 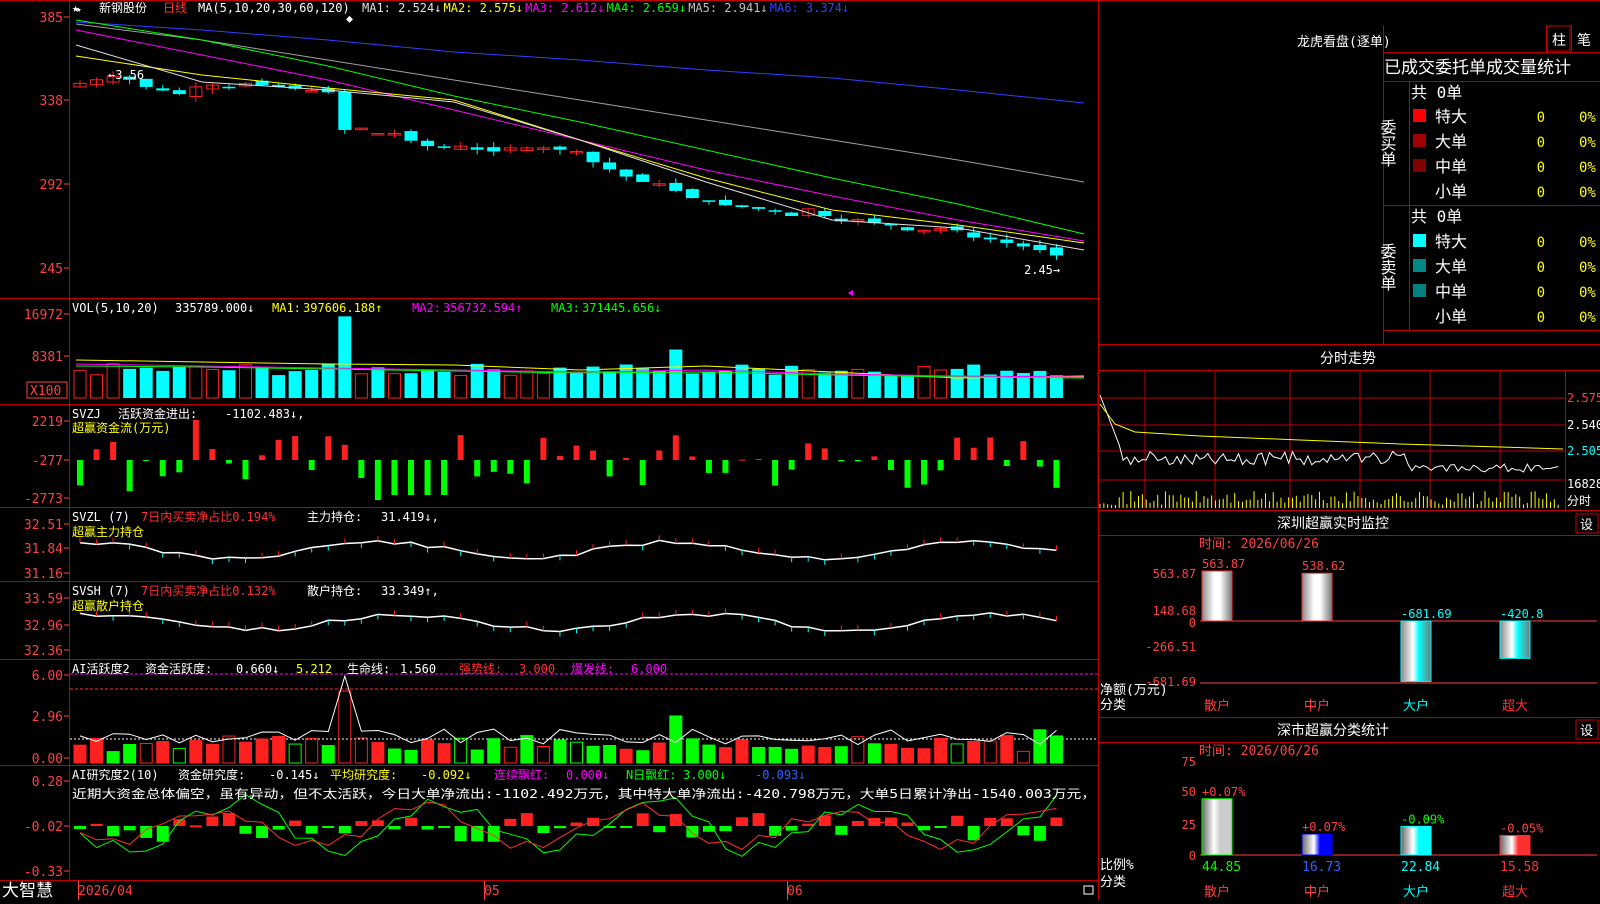 I want to click on ai1-bars, so click(x=568, y=727).